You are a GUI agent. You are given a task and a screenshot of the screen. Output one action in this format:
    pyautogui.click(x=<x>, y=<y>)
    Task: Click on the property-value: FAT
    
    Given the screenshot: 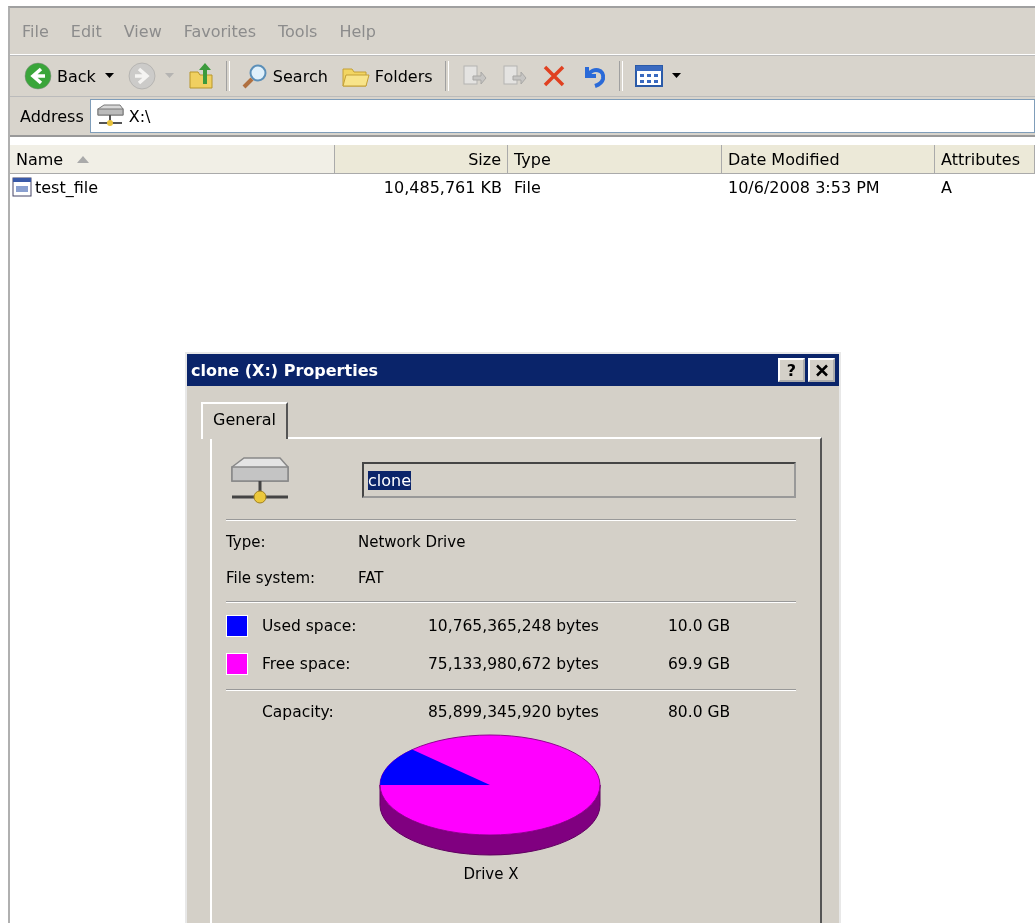 What is the action you would take?
    pyautogui.click(x=371, y=578)
    